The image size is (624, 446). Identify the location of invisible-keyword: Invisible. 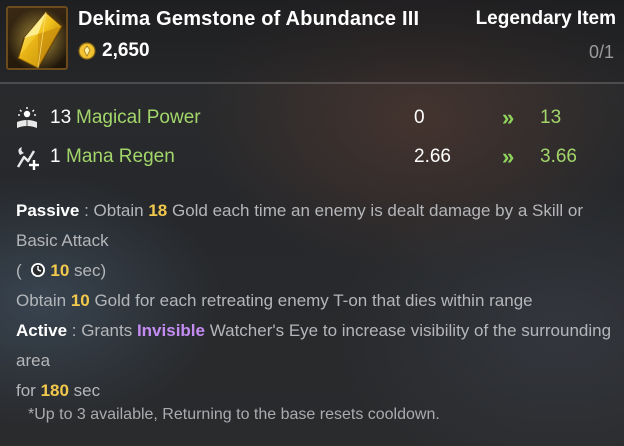
(170, 330).